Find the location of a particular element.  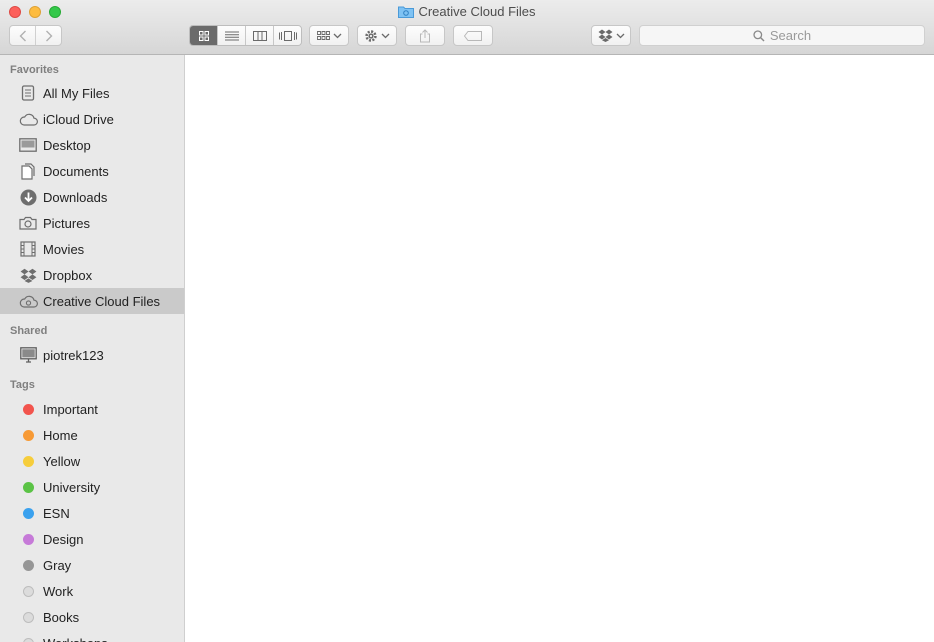

sidebar-item-downloads: Downloads is located at coordinates (92, 197).